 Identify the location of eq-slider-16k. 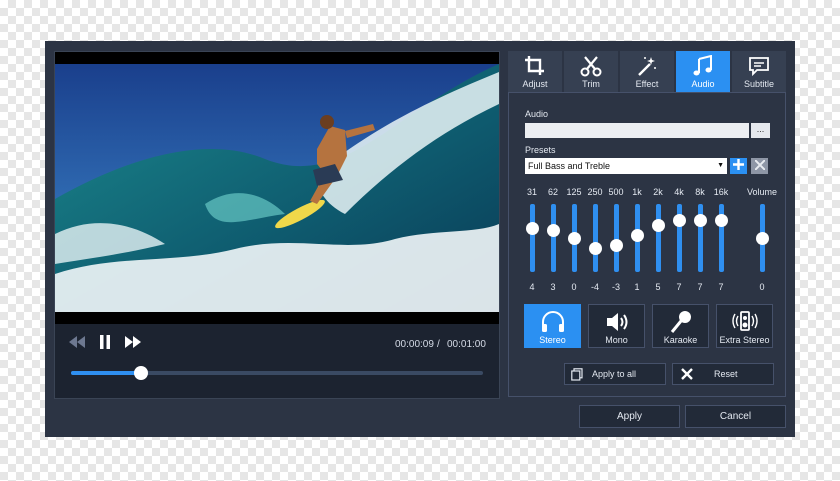
(721, 238).